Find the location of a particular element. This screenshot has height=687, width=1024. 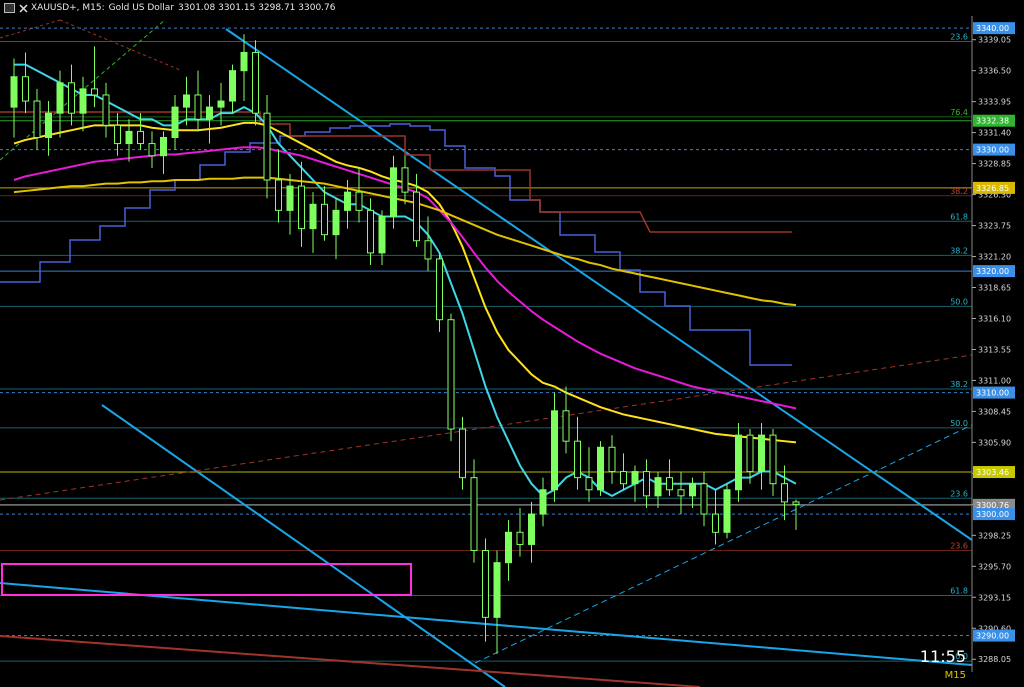

fib-label: 23.6 is located at coordinates (959, 37).